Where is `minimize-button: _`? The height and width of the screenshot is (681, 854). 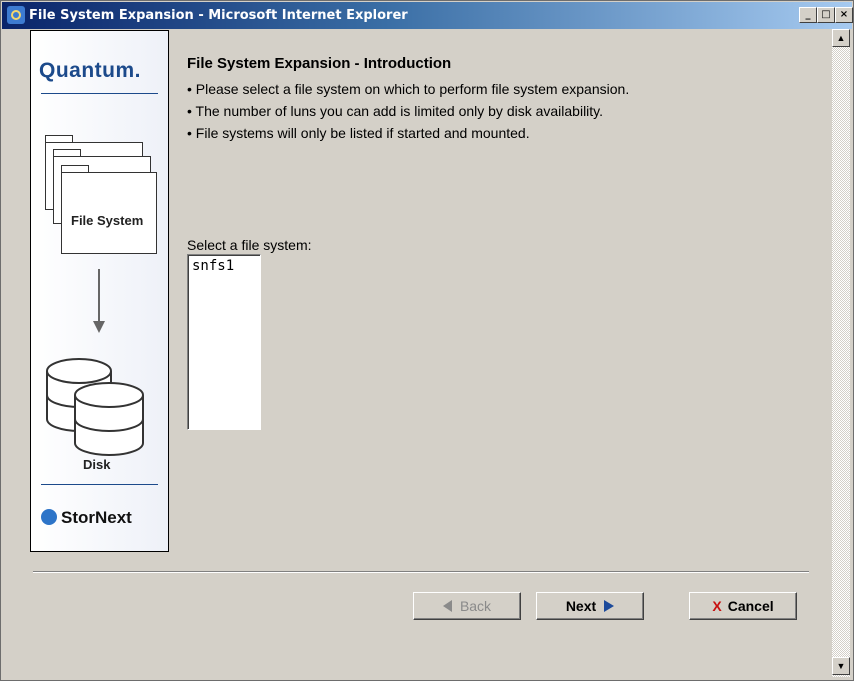 minimize-button: _ is located at coordinates (808, 15).